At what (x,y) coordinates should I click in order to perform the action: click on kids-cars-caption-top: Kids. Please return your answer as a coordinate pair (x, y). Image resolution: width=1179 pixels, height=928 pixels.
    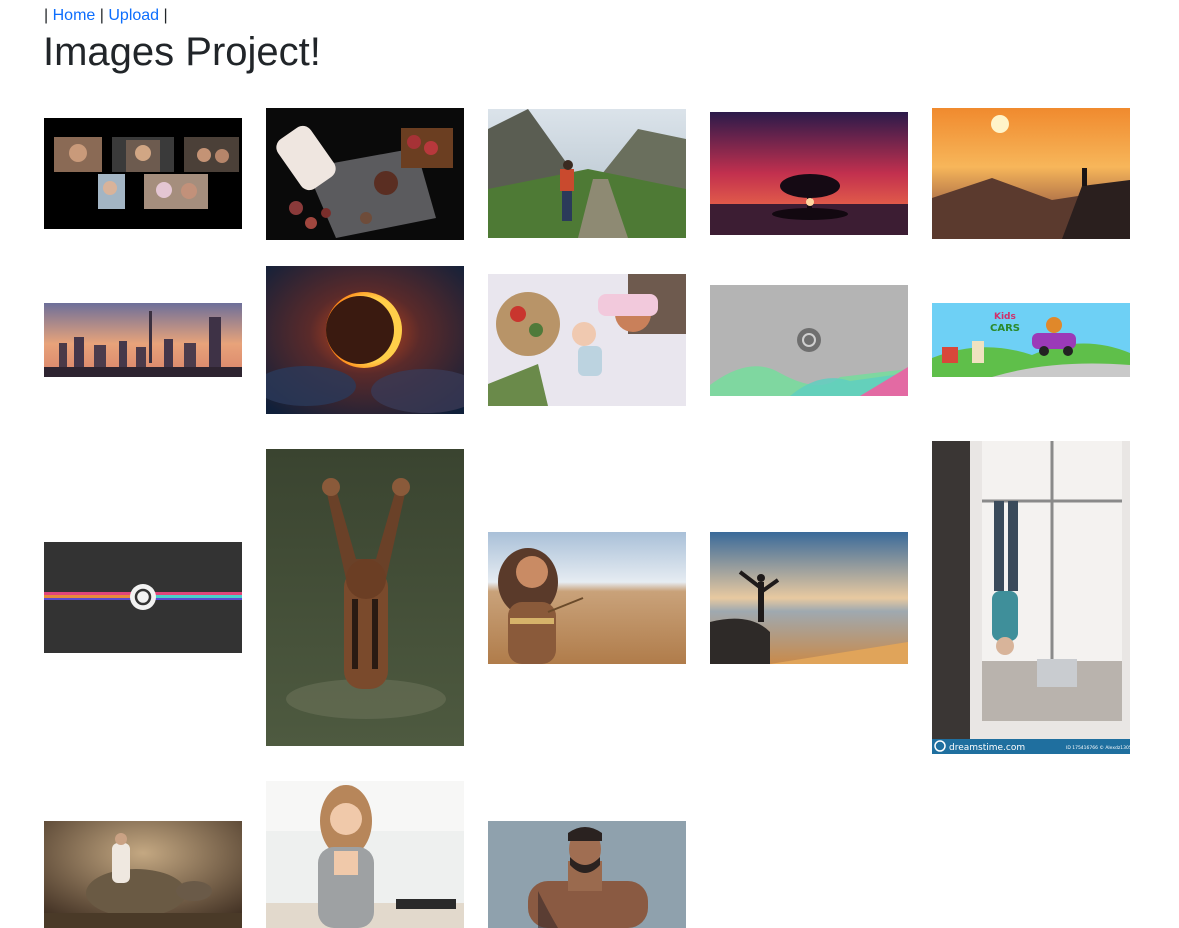
    Looking at the image, I should click on (1005, 317).